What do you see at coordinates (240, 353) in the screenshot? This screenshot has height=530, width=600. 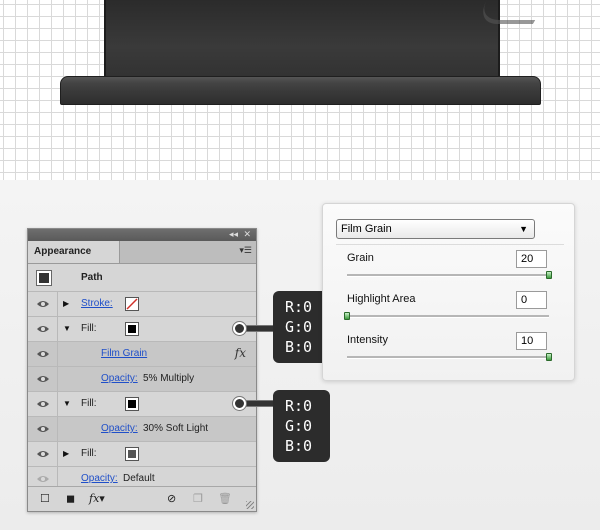 I see `fx-icon: fx` at bounding box center [240, 353].